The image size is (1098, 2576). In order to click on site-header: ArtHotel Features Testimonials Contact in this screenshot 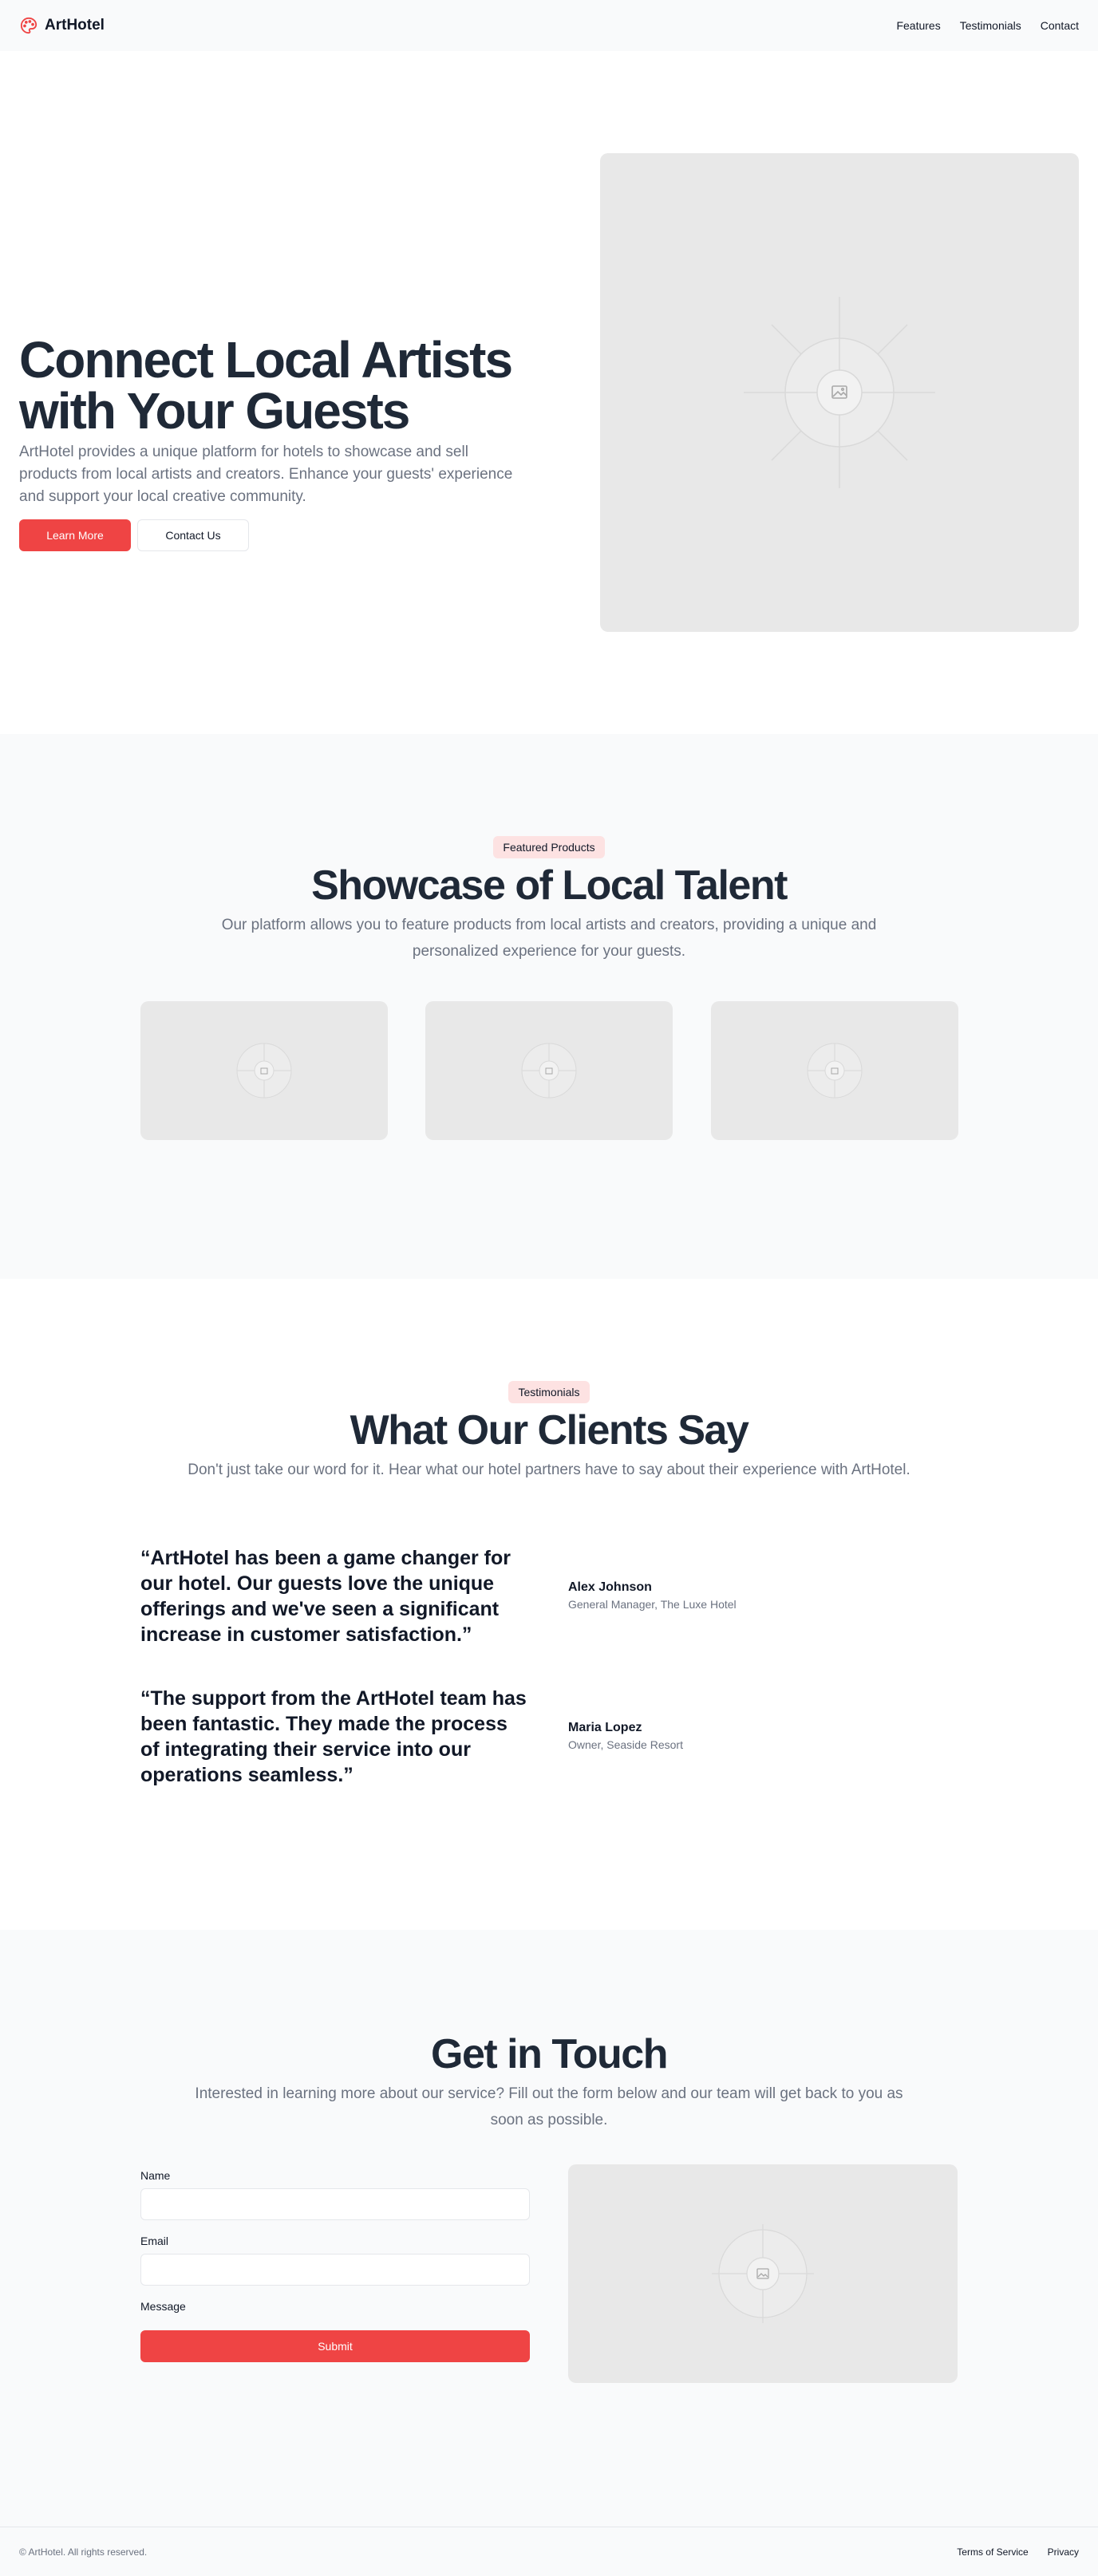, I will do `click(549, 26)`.